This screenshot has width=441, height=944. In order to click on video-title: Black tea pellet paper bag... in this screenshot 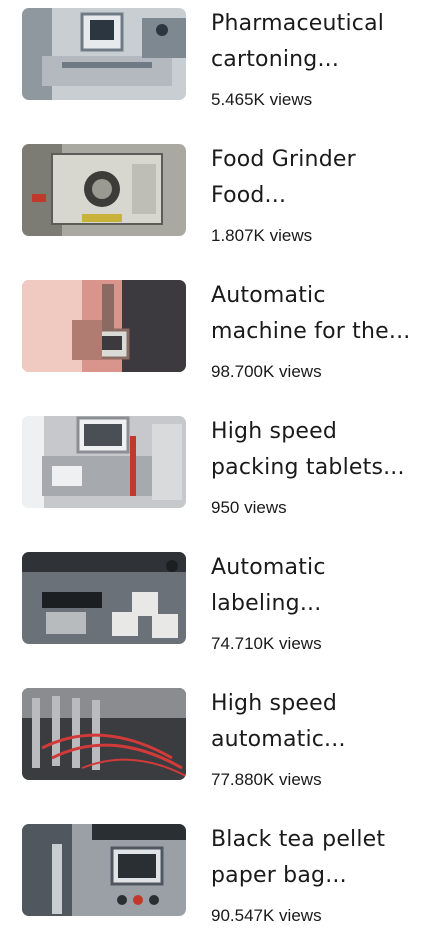, I will do `click(322, 858)`.